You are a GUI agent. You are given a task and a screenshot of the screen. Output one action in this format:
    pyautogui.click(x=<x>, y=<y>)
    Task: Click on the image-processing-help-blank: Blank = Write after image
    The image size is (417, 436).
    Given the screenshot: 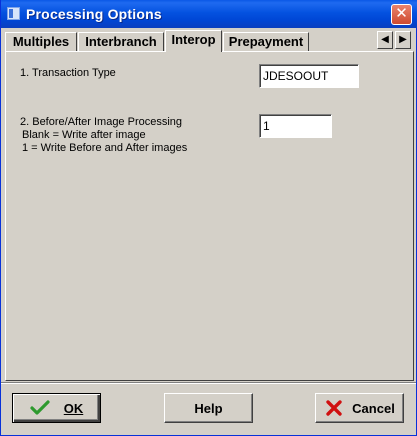 What is the action you would take?
    pyautogui.click(x=84, y=135)
    